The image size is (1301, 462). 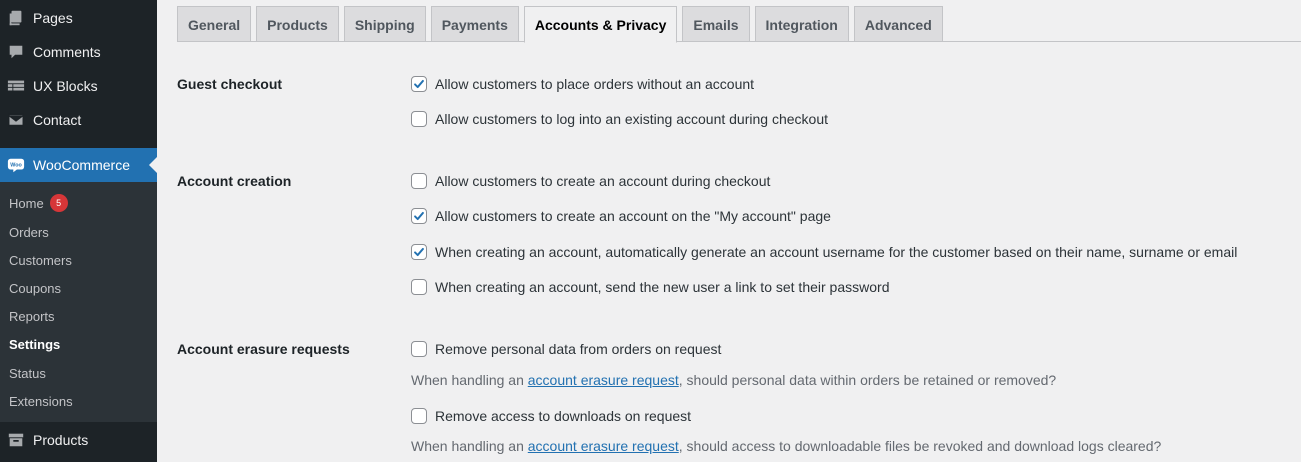 I want to click on tab-emails: Emails, so click(x=716, y=24).